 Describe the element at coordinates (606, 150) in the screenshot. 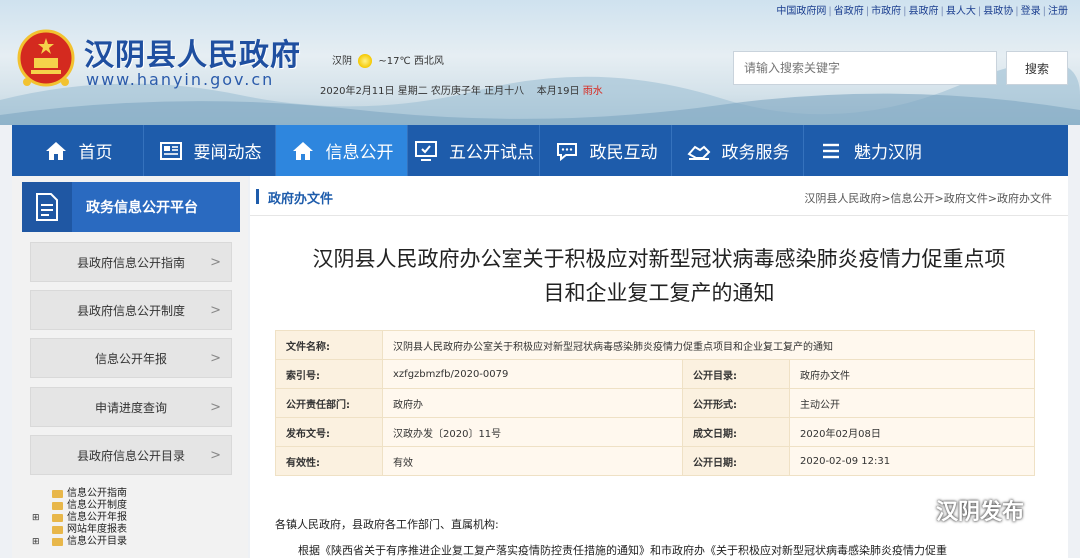

I see `nav-interaction: 政民互动` at that location.